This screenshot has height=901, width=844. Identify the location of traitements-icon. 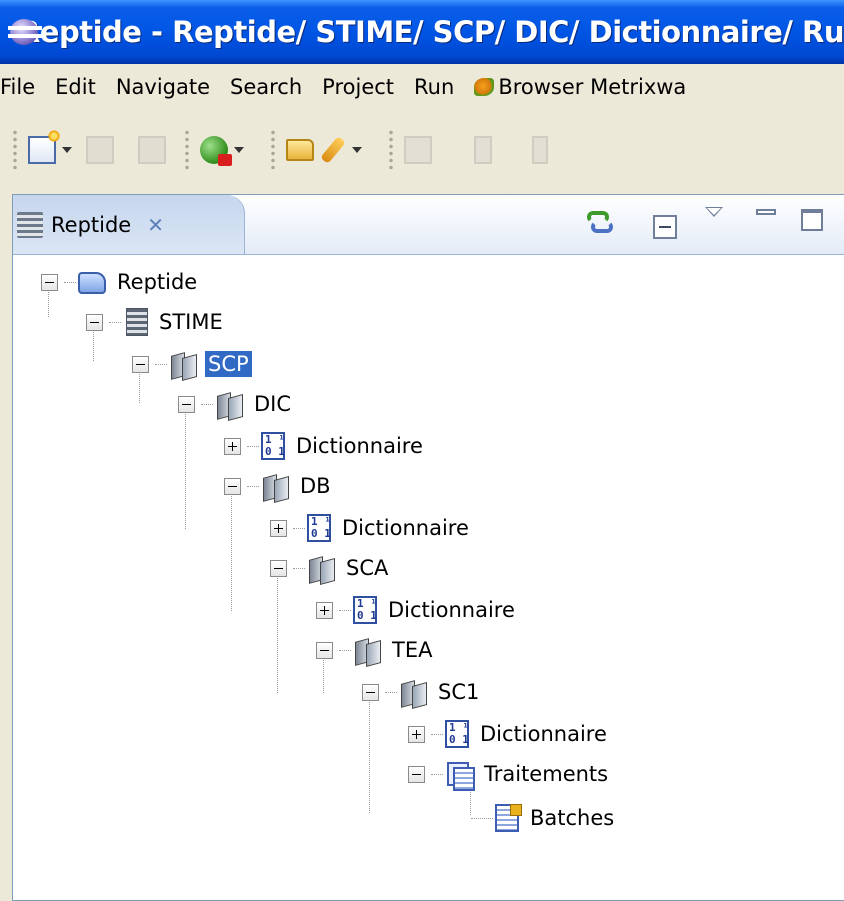
(460, 775).